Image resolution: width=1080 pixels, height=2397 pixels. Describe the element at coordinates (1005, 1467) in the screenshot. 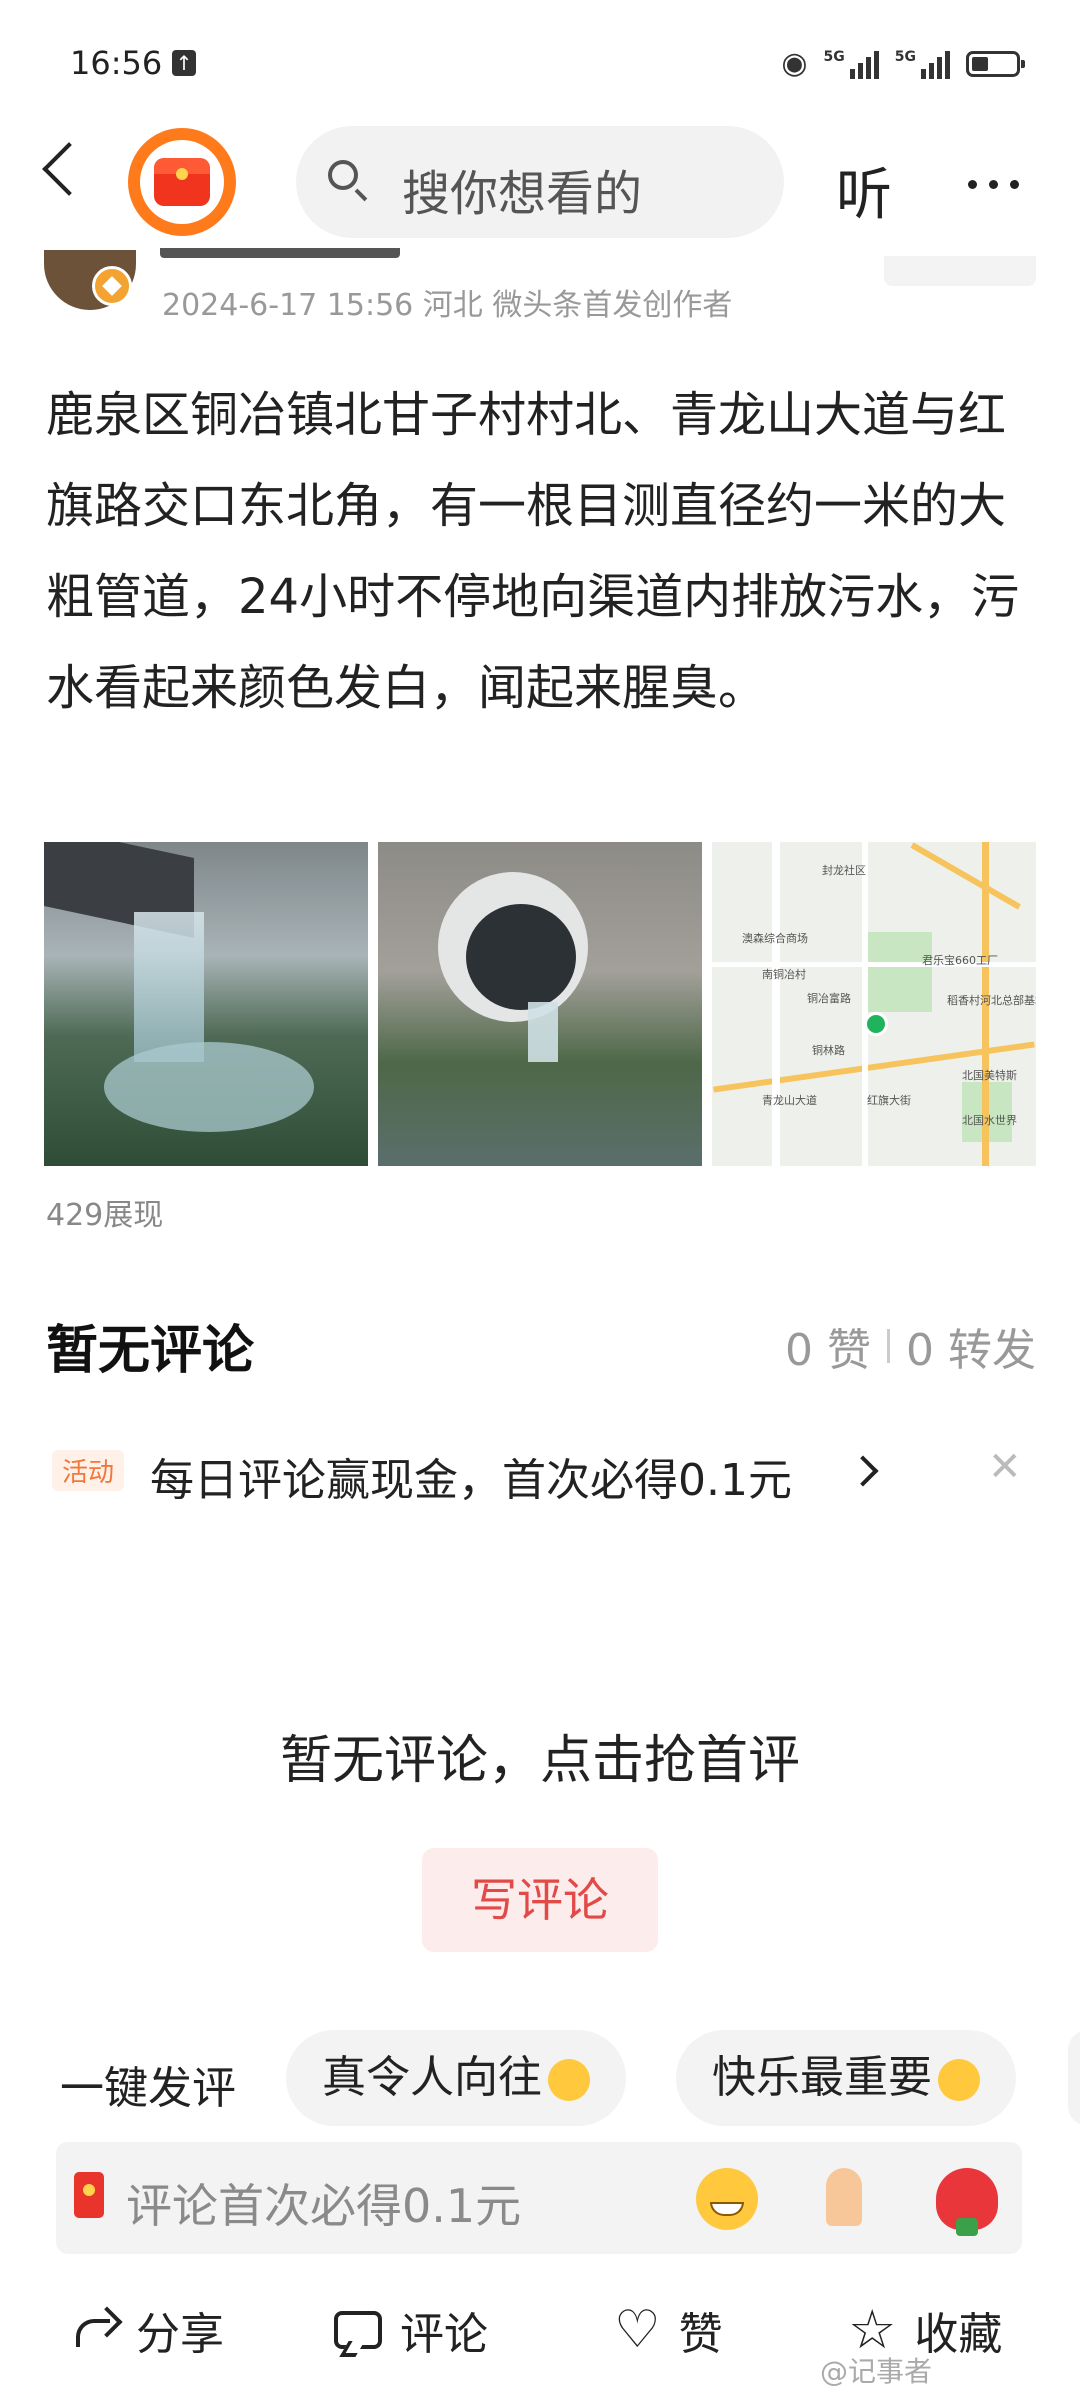

I see `close-icon: ✕` at that location.